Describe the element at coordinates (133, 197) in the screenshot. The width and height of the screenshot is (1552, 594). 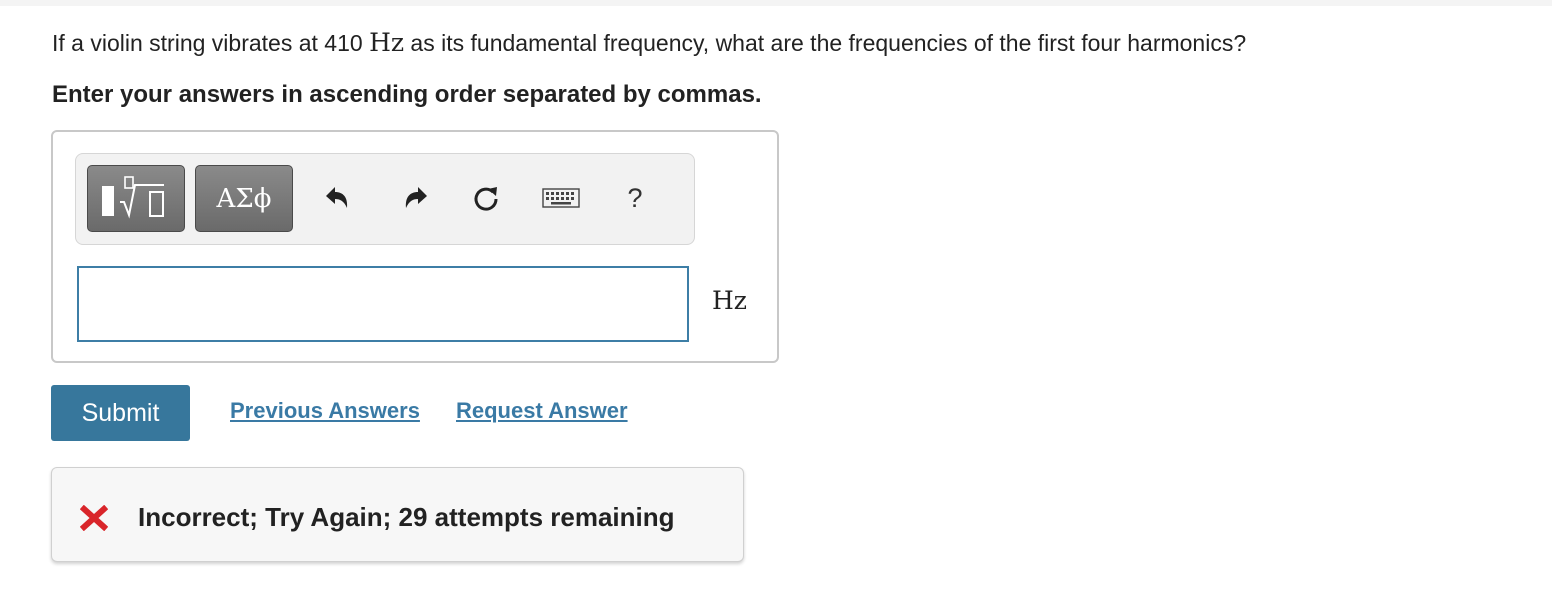
I see `templates-icon` at that location.